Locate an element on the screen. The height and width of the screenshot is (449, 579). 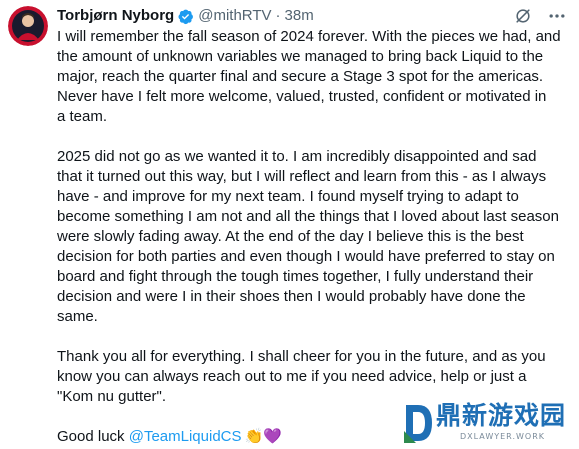
text-line: a team. is located at coordinates (82, 116).